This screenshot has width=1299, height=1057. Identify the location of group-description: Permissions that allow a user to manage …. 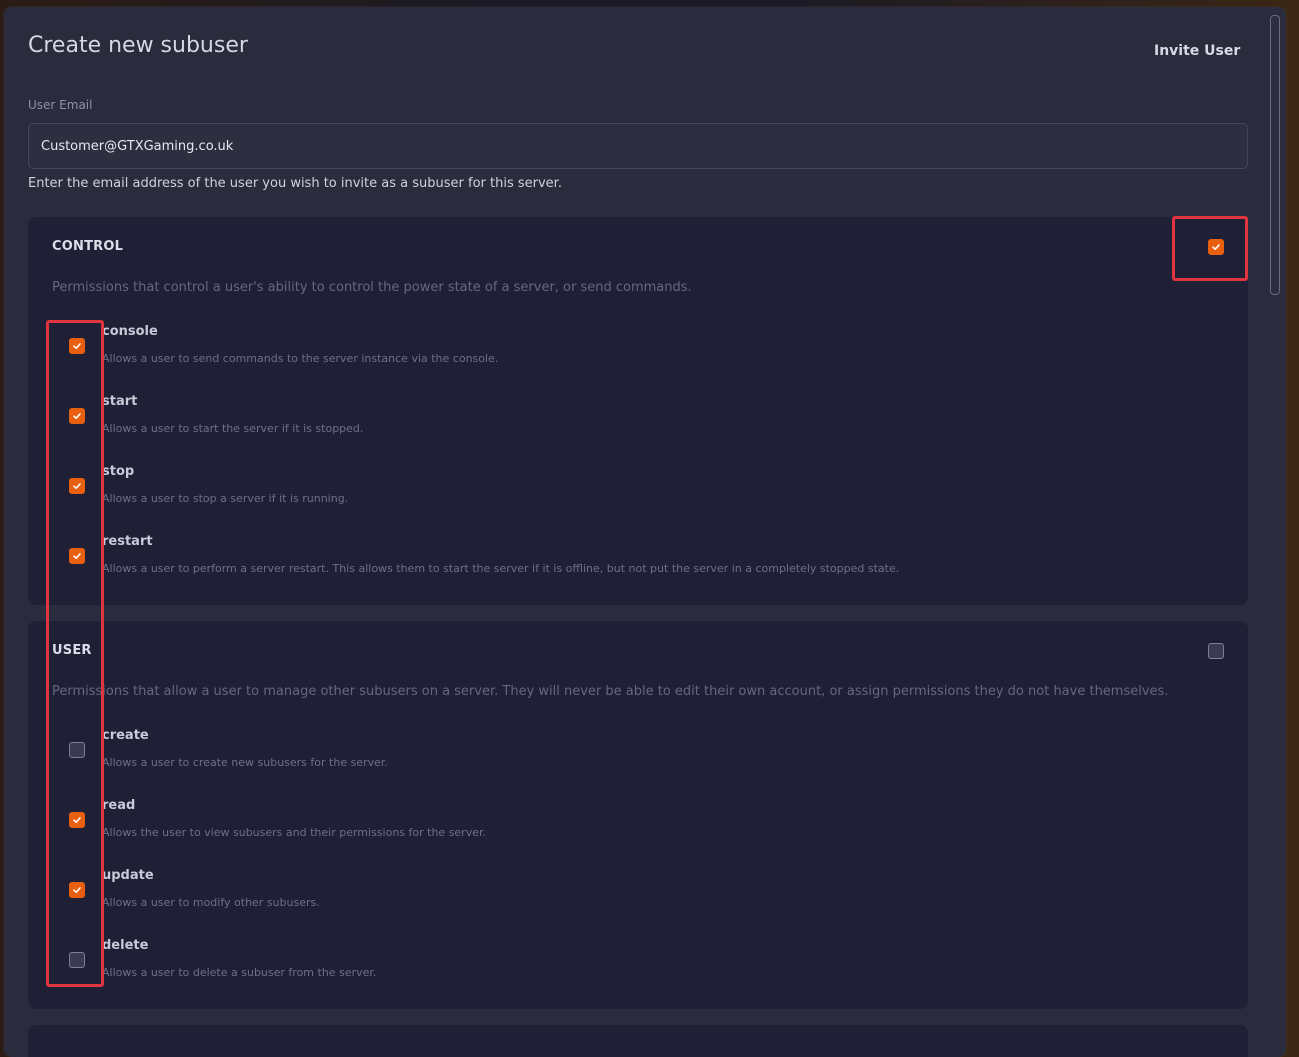
(610, 691).